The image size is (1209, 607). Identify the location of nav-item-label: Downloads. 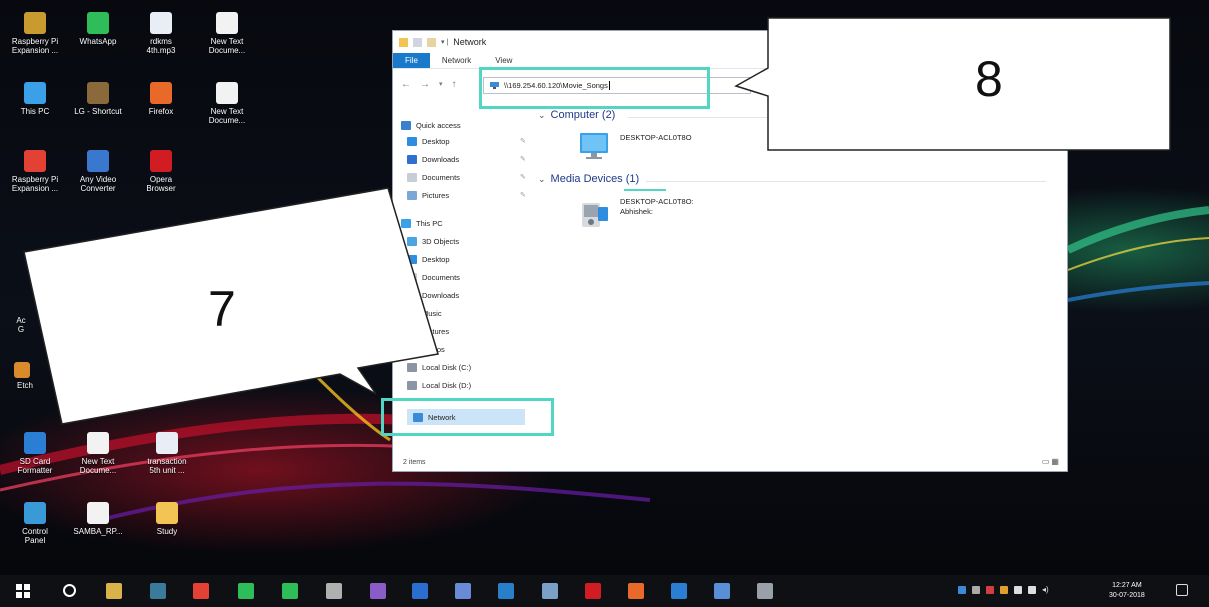
(441, 159).